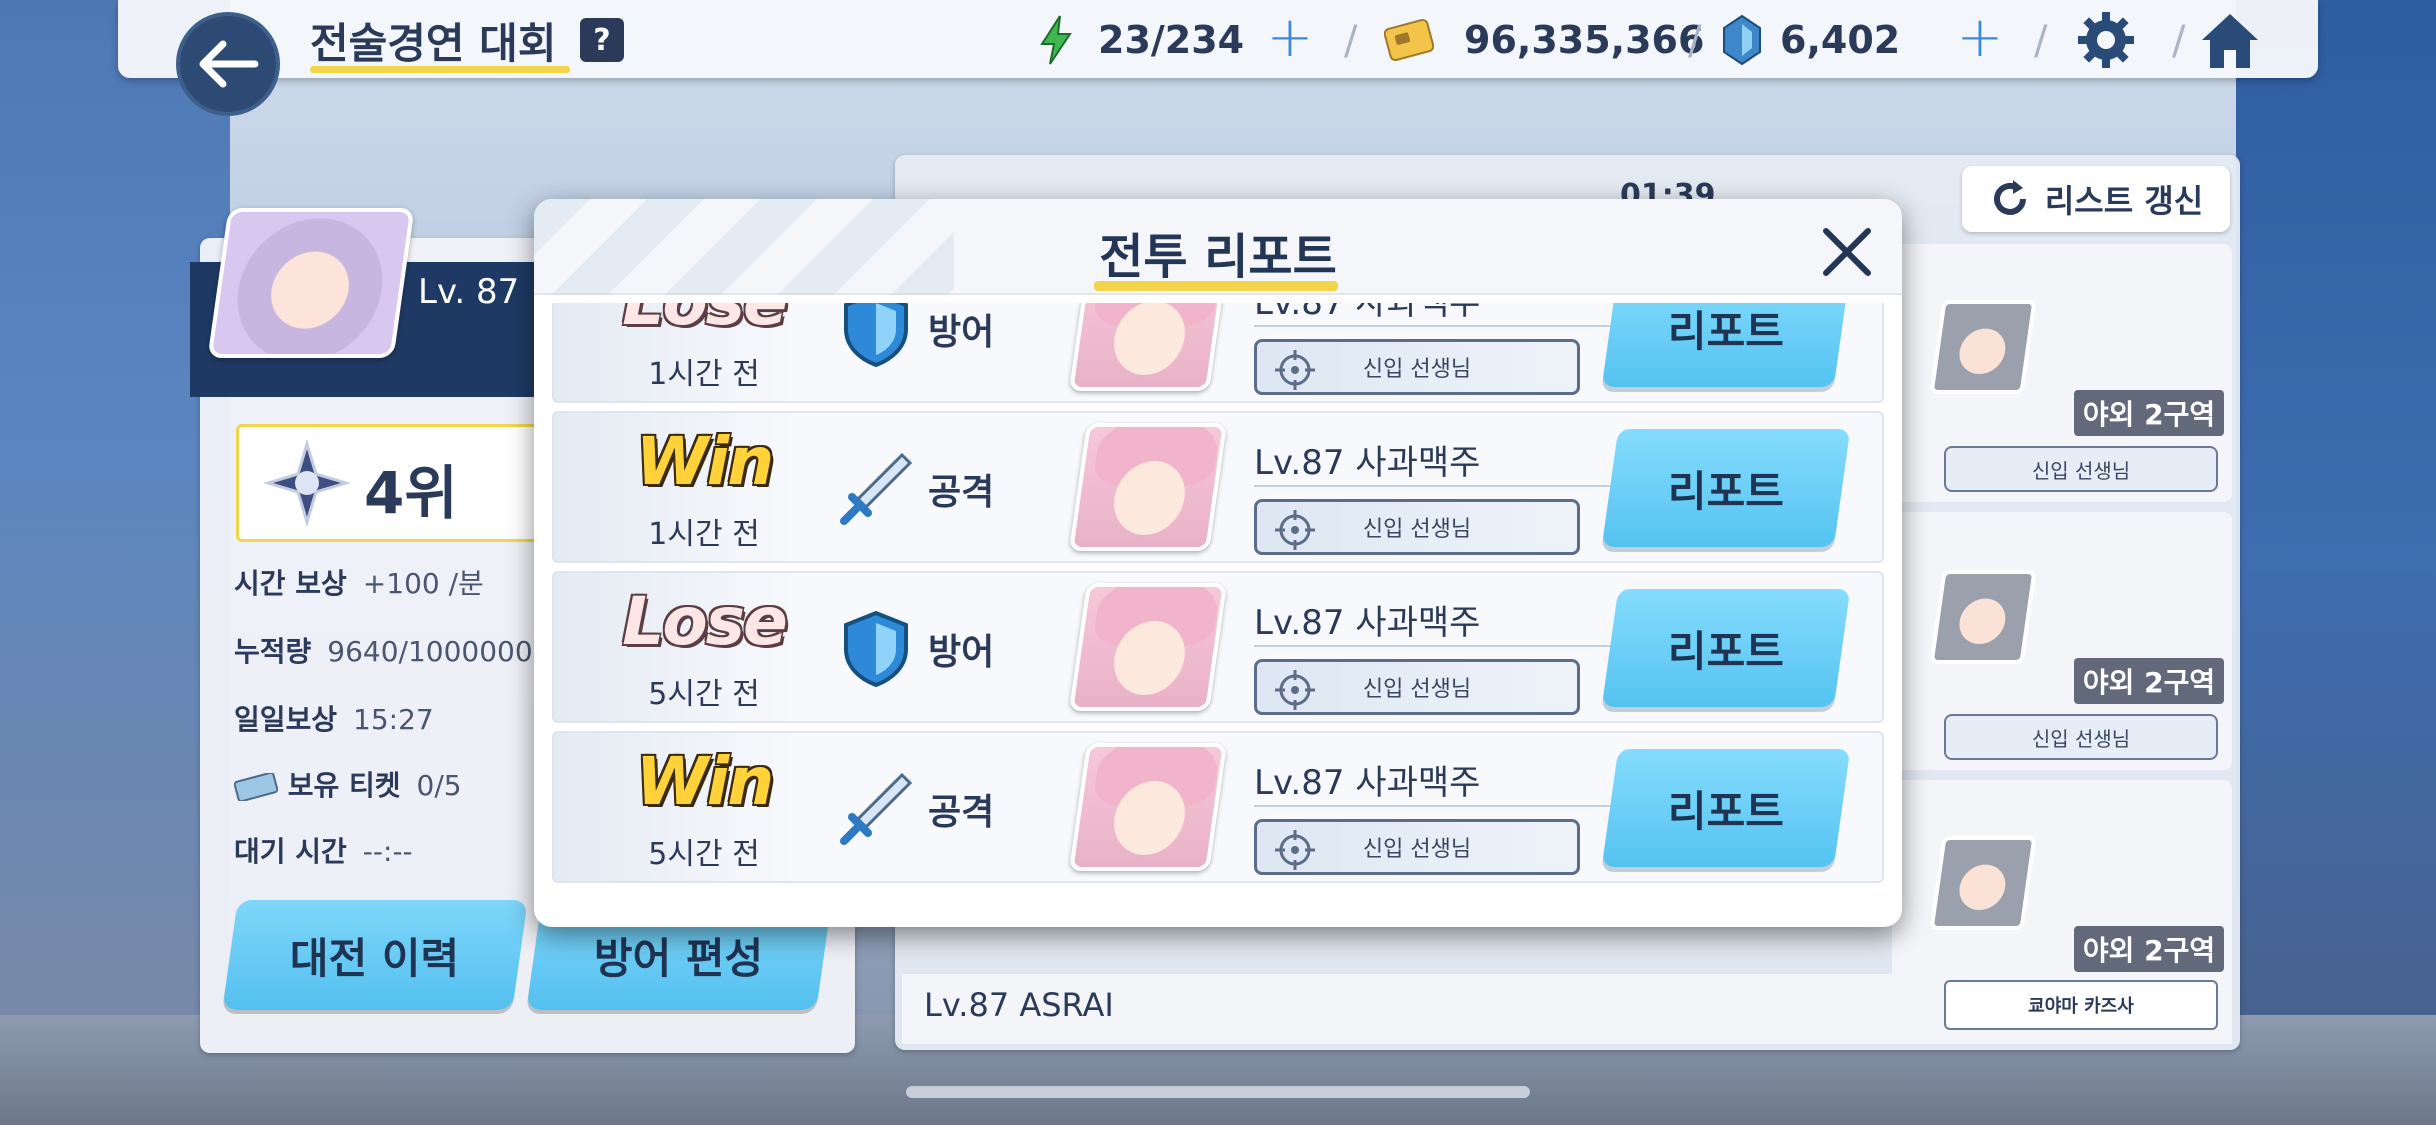 This screenshot has width=2436, height=1125. I want to click on rank-emblem-icon, so click(307, 483).